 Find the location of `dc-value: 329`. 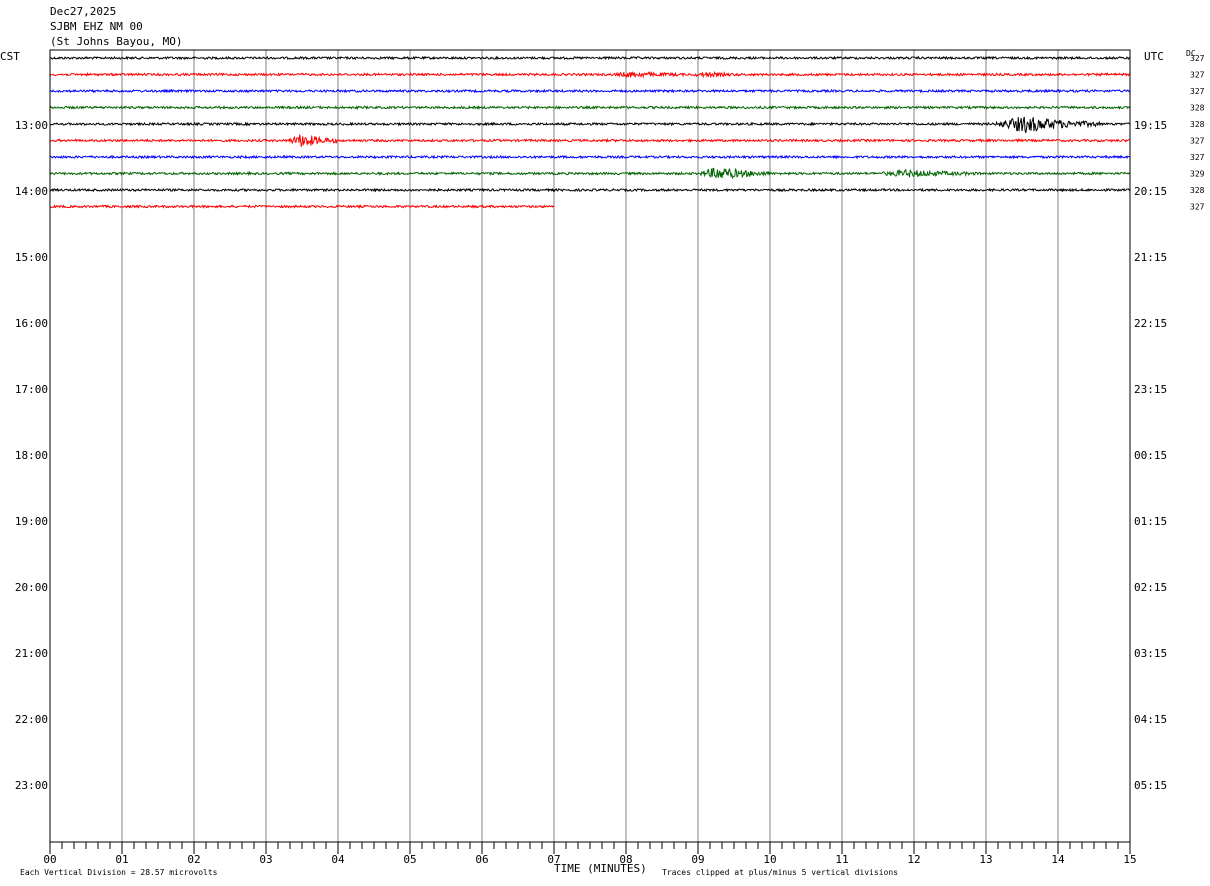

dc-value: 329 is located at coordinates (1197, 174).